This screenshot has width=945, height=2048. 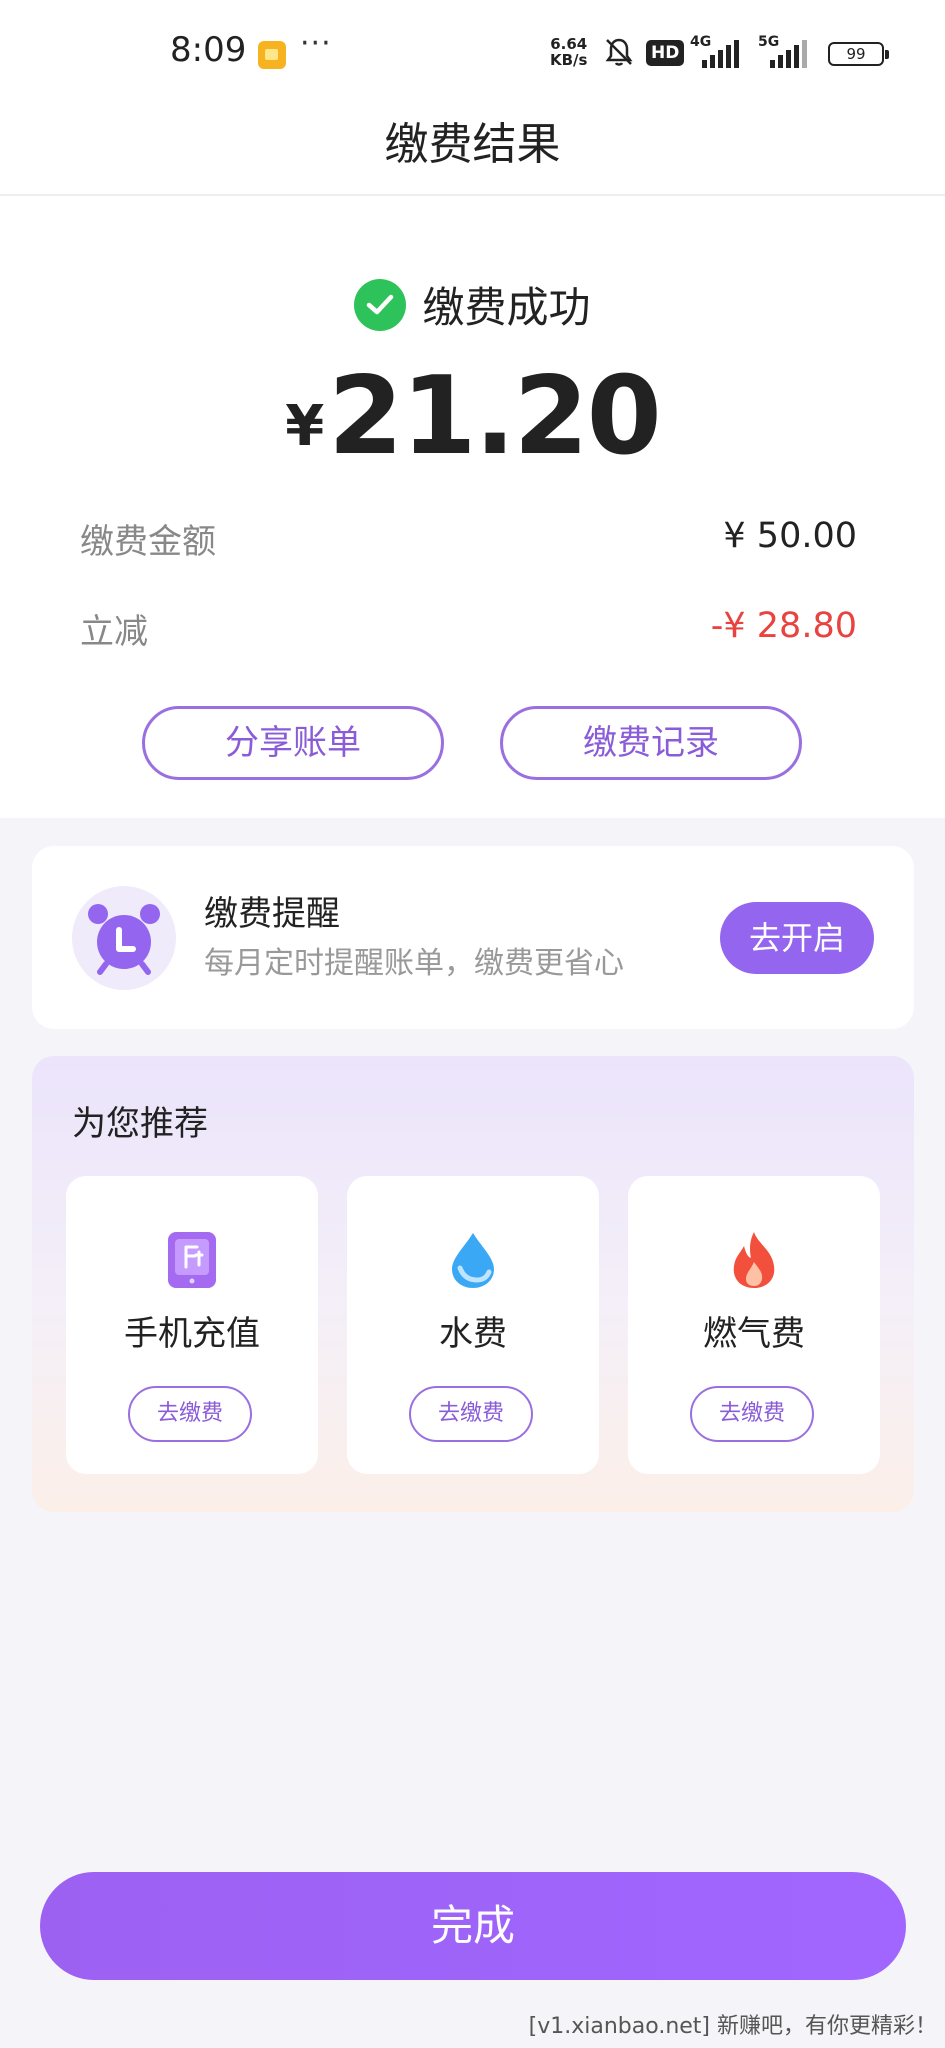 I want to click on status-time: 8:09, so click(x=208, y=50).